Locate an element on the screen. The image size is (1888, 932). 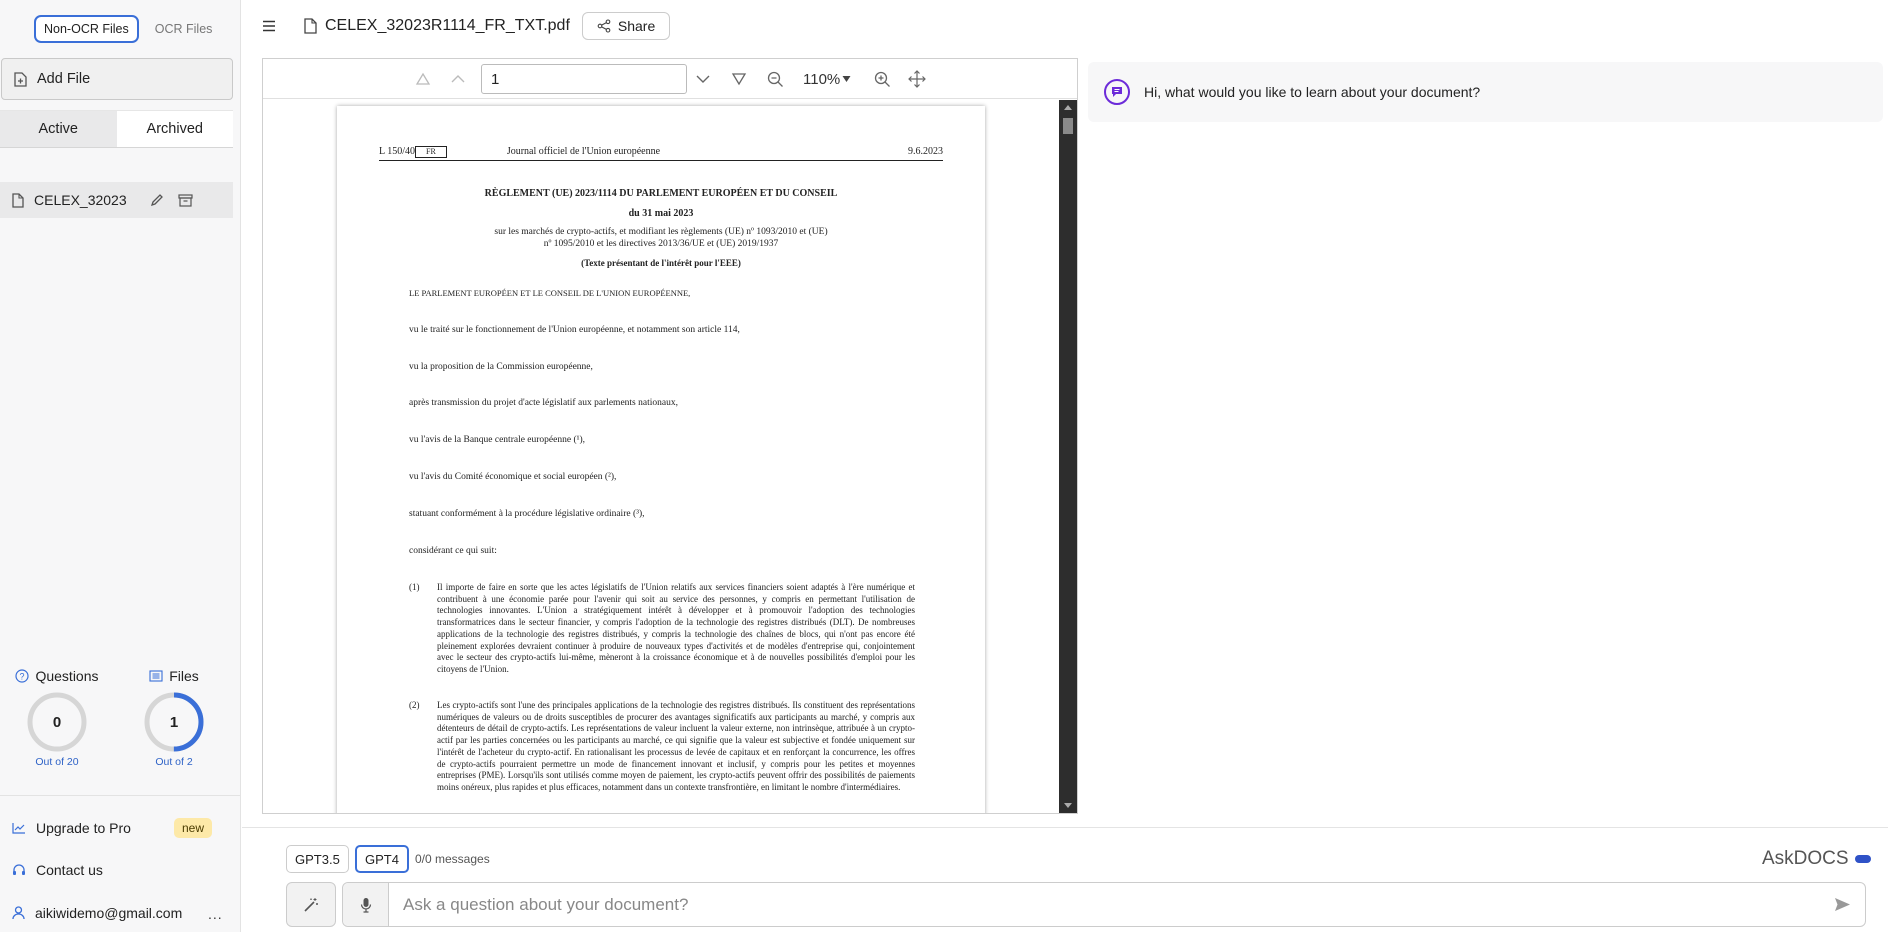
chevron-up-icon is located at coordinates (458, 79).